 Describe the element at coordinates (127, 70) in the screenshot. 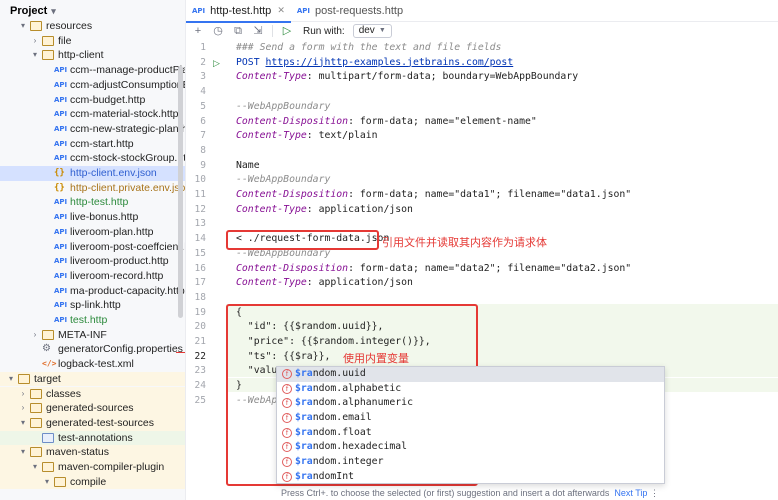

I see `tree-item-label: ccm--manage-productPlan.http` at that location.